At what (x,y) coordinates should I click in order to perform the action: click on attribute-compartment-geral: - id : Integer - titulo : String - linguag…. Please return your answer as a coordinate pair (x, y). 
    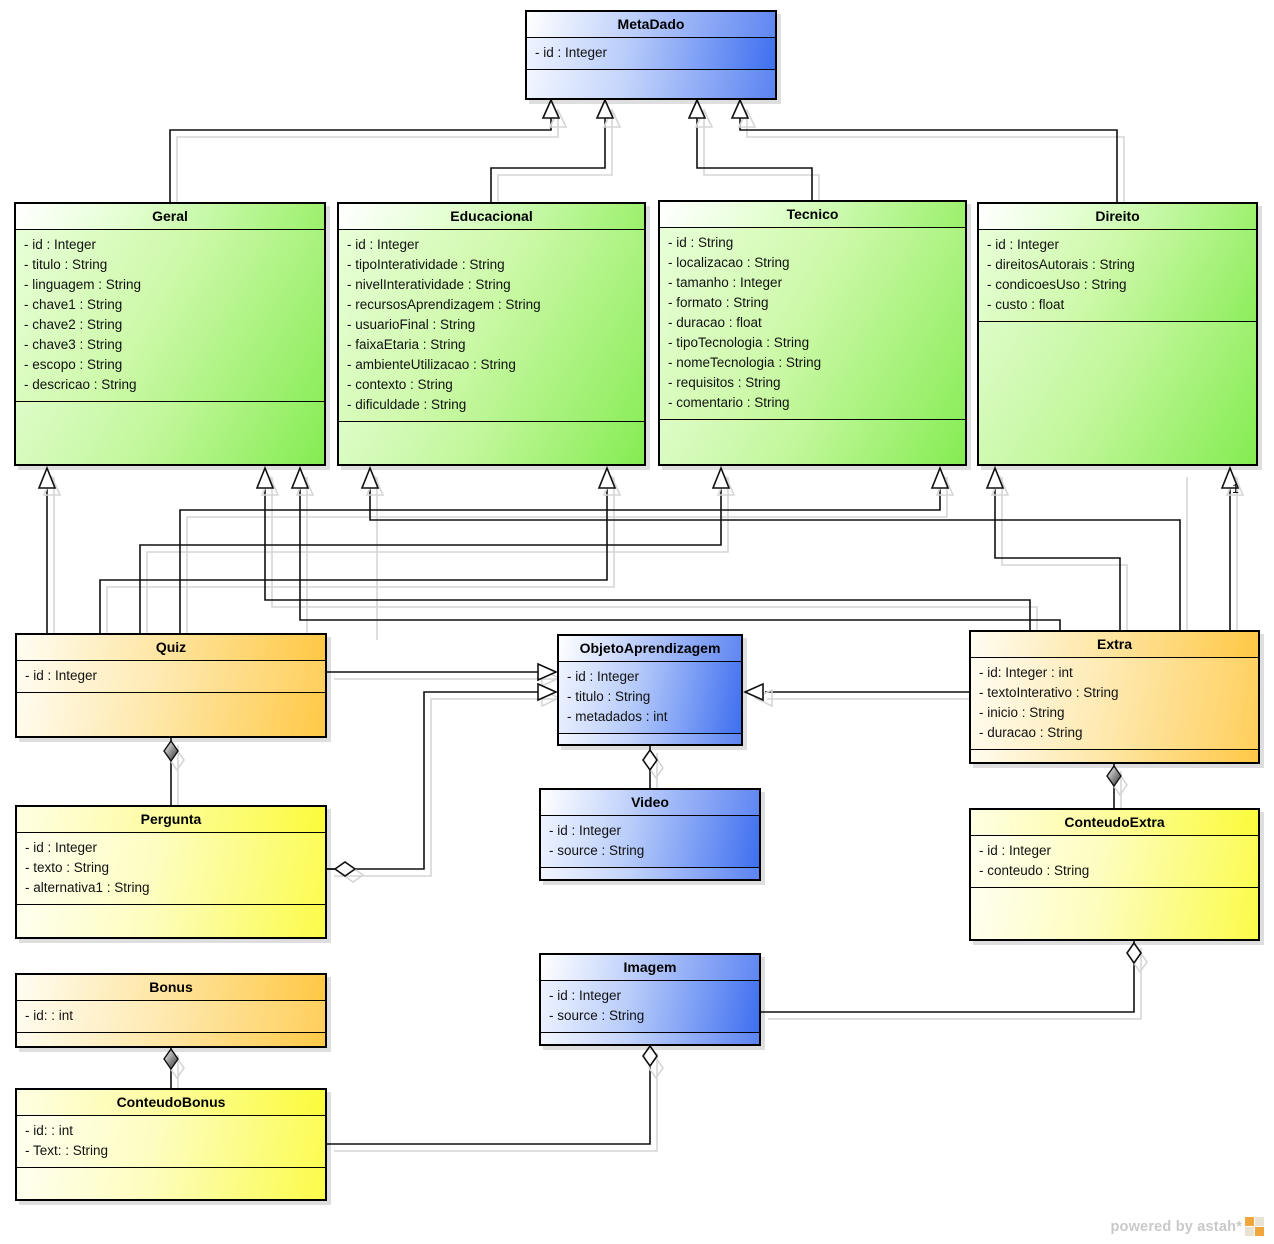
    Looking at the image, I should click on (170, 316).